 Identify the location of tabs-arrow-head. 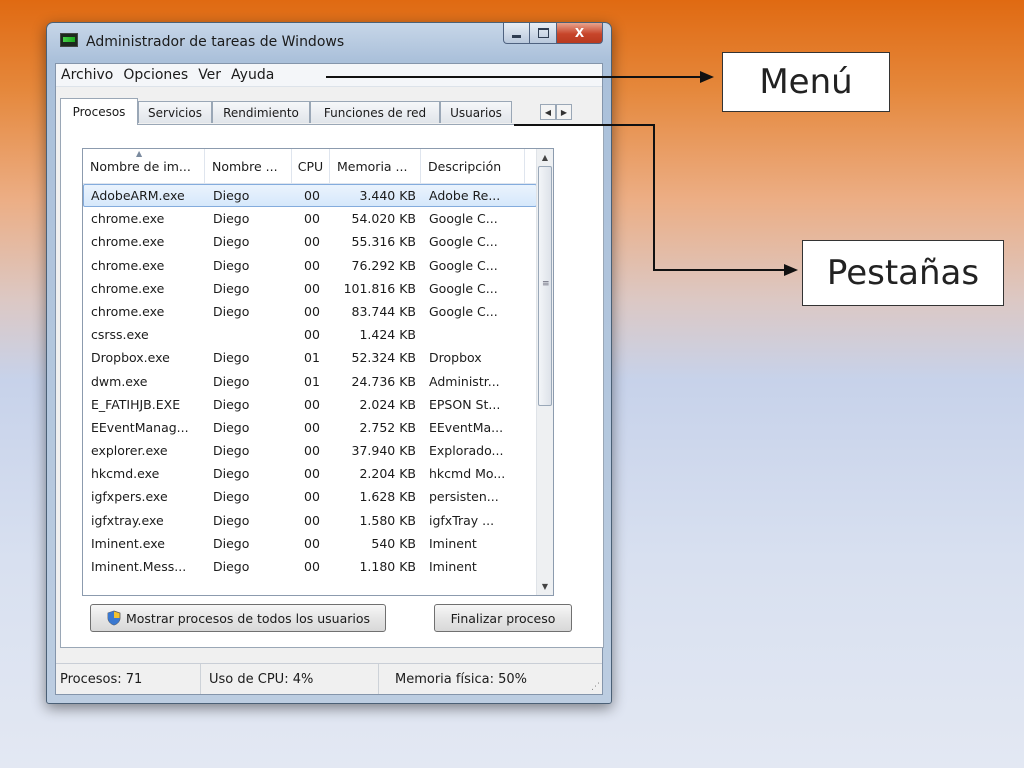
(791, 270).